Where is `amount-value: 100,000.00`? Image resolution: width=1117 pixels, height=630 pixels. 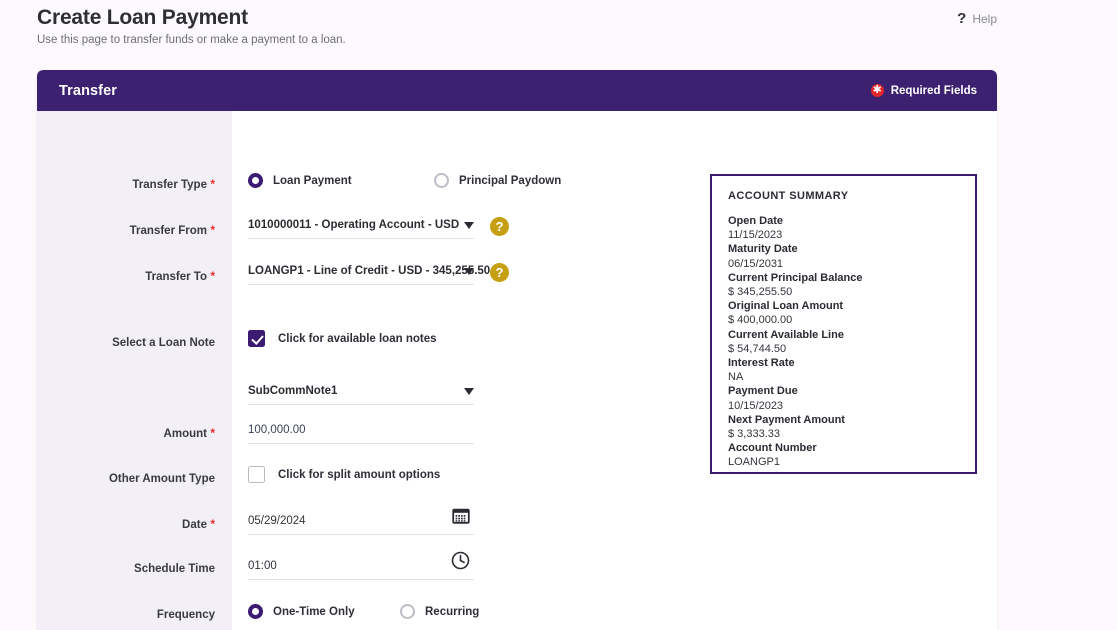 amount-value: 100,000.00 is located at coordinates (277, 430).